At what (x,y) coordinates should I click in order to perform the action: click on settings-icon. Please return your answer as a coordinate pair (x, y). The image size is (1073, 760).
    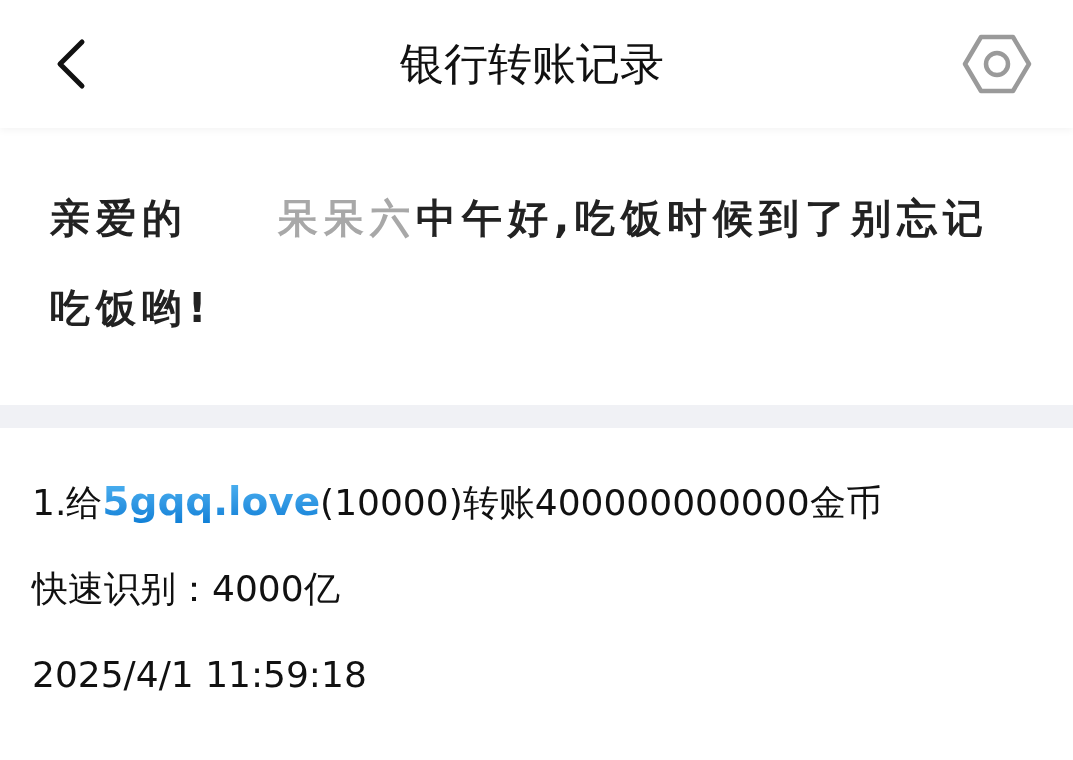
    Looking at the image, I should click on (997, 64).